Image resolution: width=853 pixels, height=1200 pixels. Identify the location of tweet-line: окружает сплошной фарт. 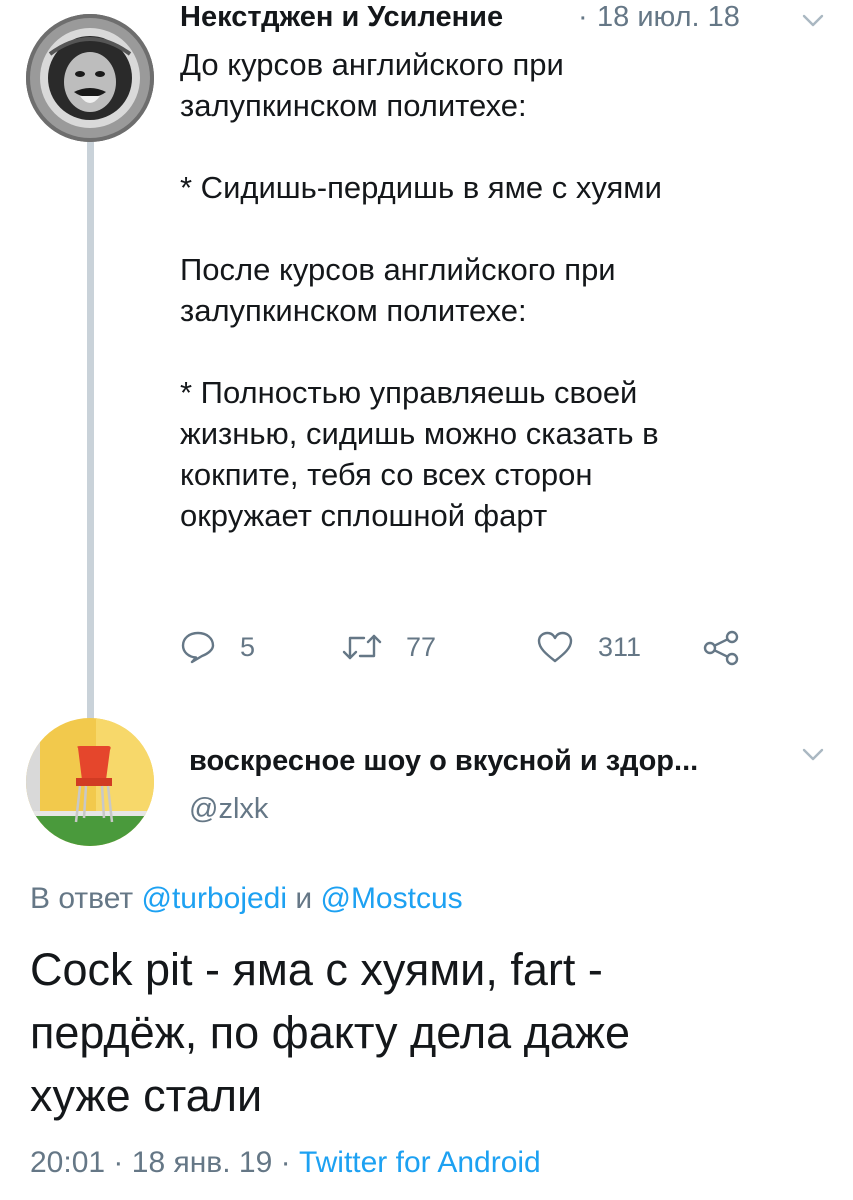
(364, 515).